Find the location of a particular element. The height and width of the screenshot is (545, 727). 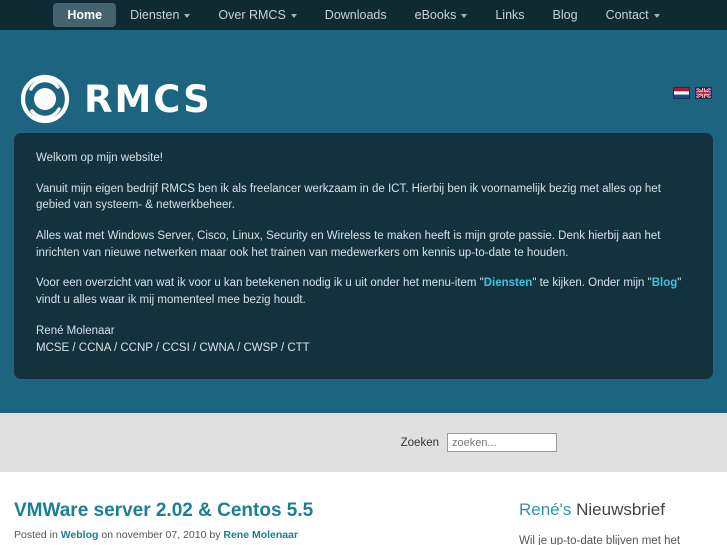

nav-item-downloads: Downloads is located at coordinates (356, 15).